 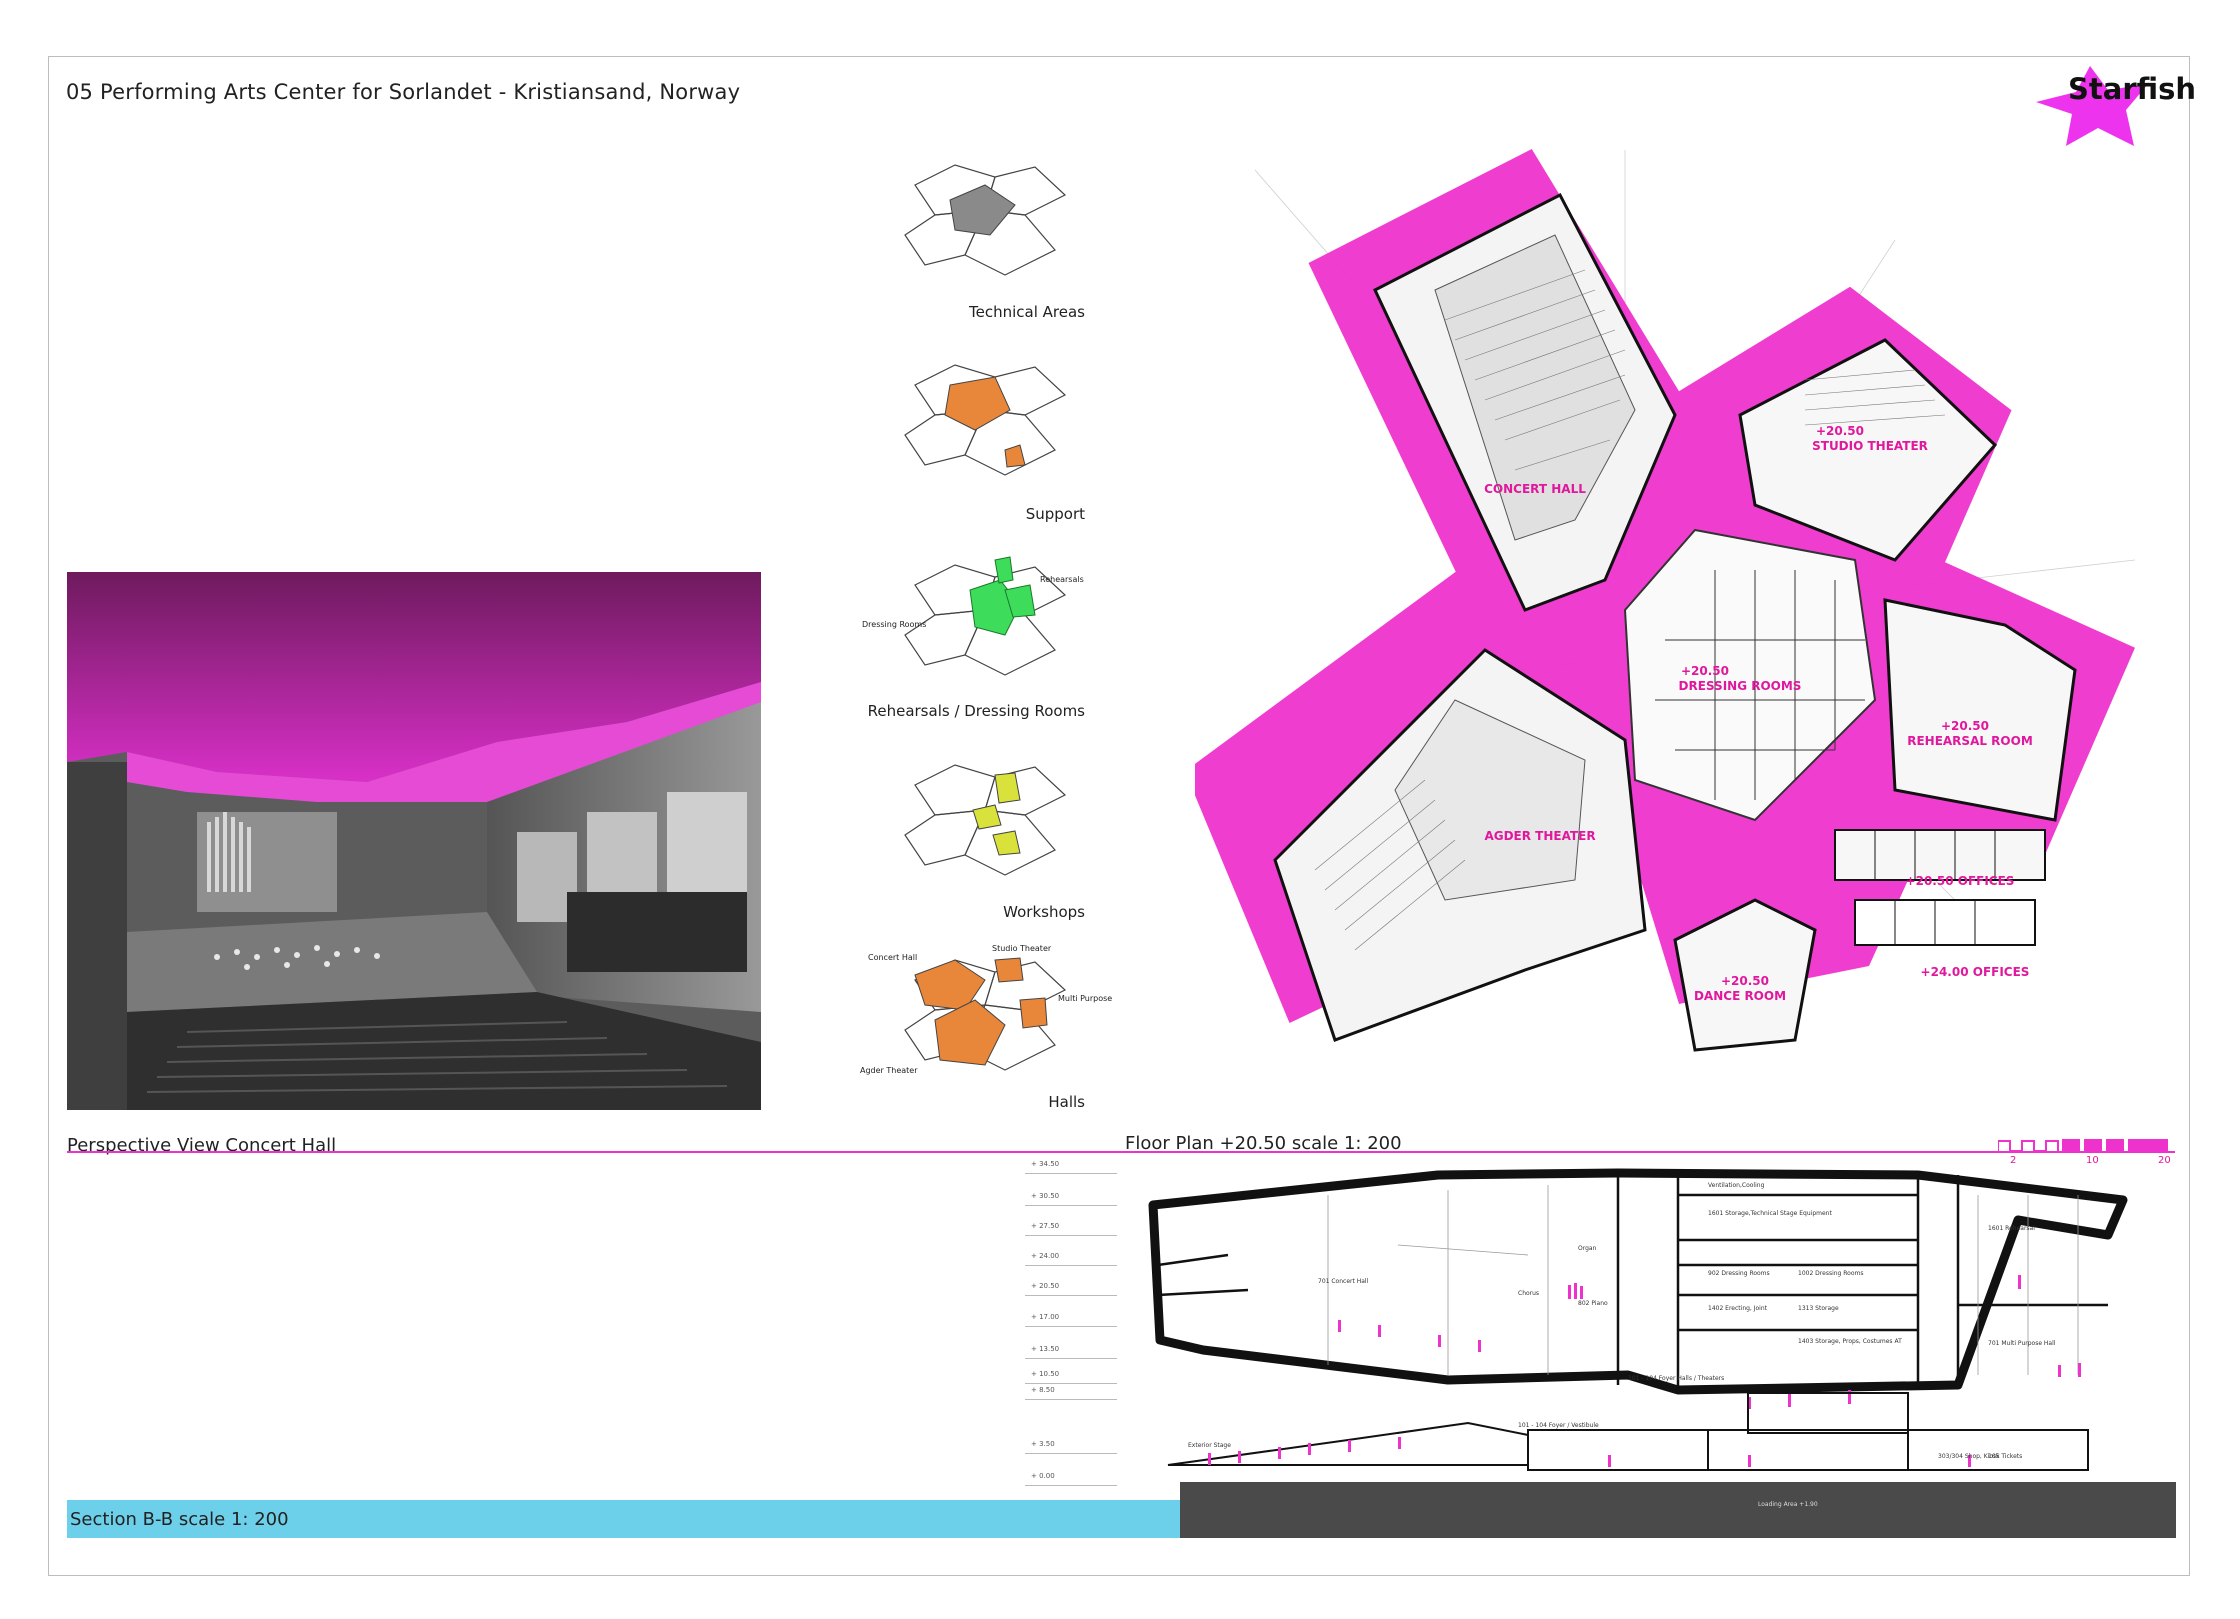 I want to click on diagram-caption-rehearsals: Rehearsals / Dressing Rooms, so click(x=976, y=711).